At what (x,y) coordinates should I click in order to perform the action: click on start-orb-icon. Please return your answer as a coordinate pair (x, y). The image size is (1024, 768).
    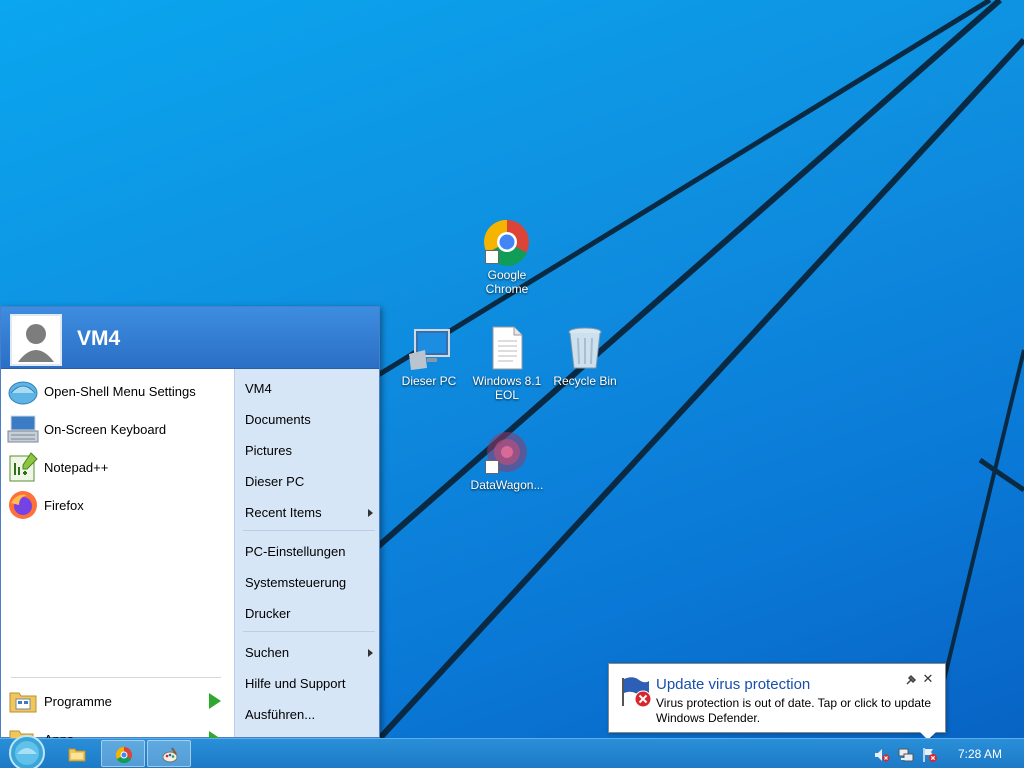
    Looking at the image, I should click on (27, 751).